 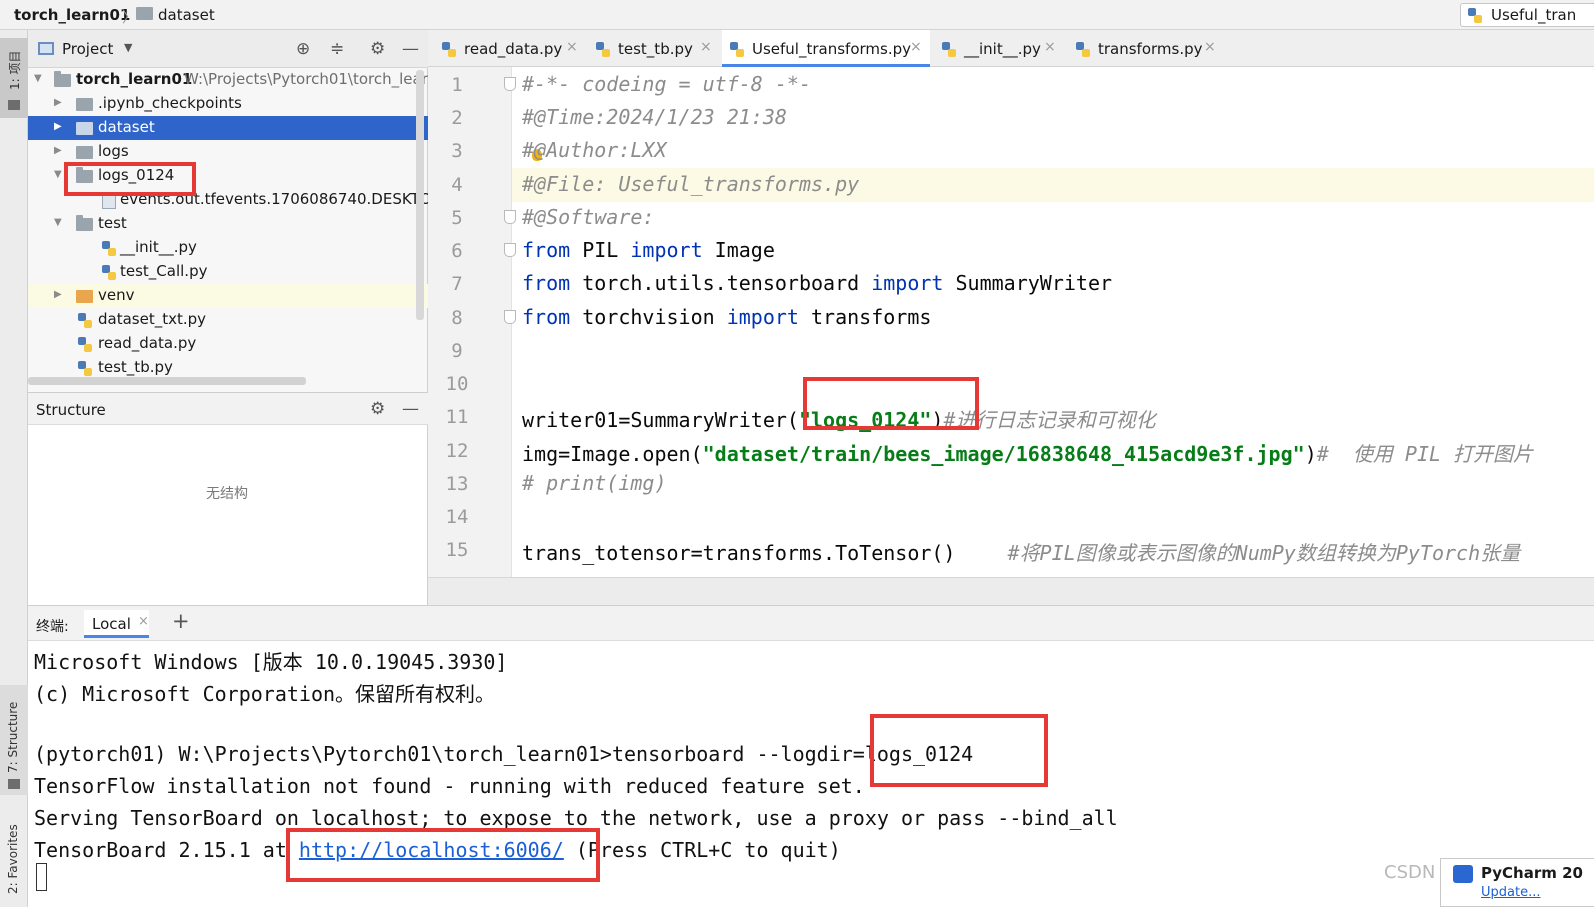 What do you see at coordinates (228, 224) in the screenshot?
I see `tree-item-test: ▼ test` at bounding box center [228, 224].